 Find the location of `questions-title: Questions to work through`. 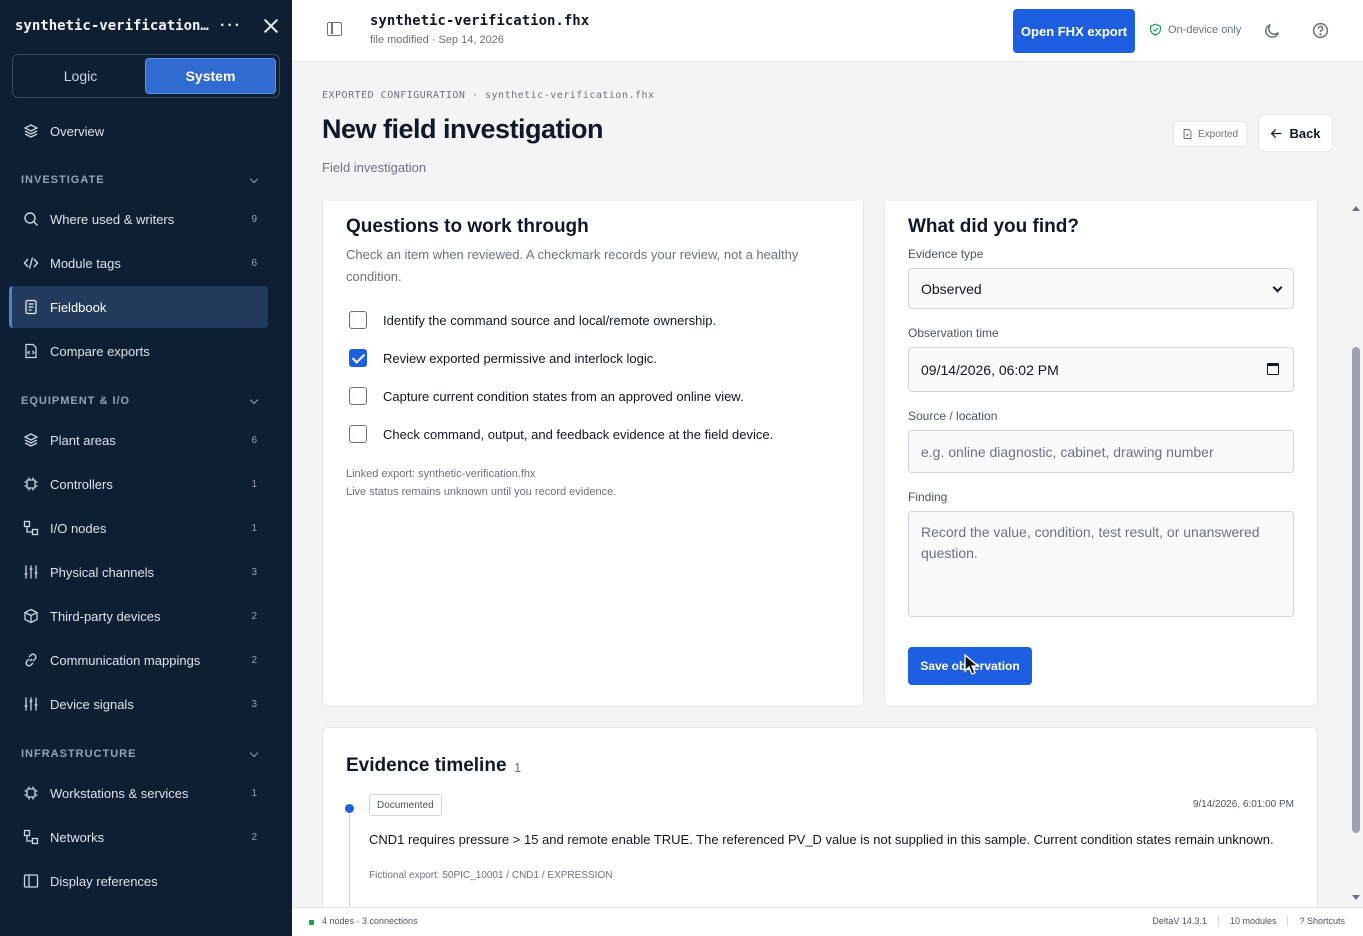

questions-title: Questions to work through is located at coordinates (467, 226).